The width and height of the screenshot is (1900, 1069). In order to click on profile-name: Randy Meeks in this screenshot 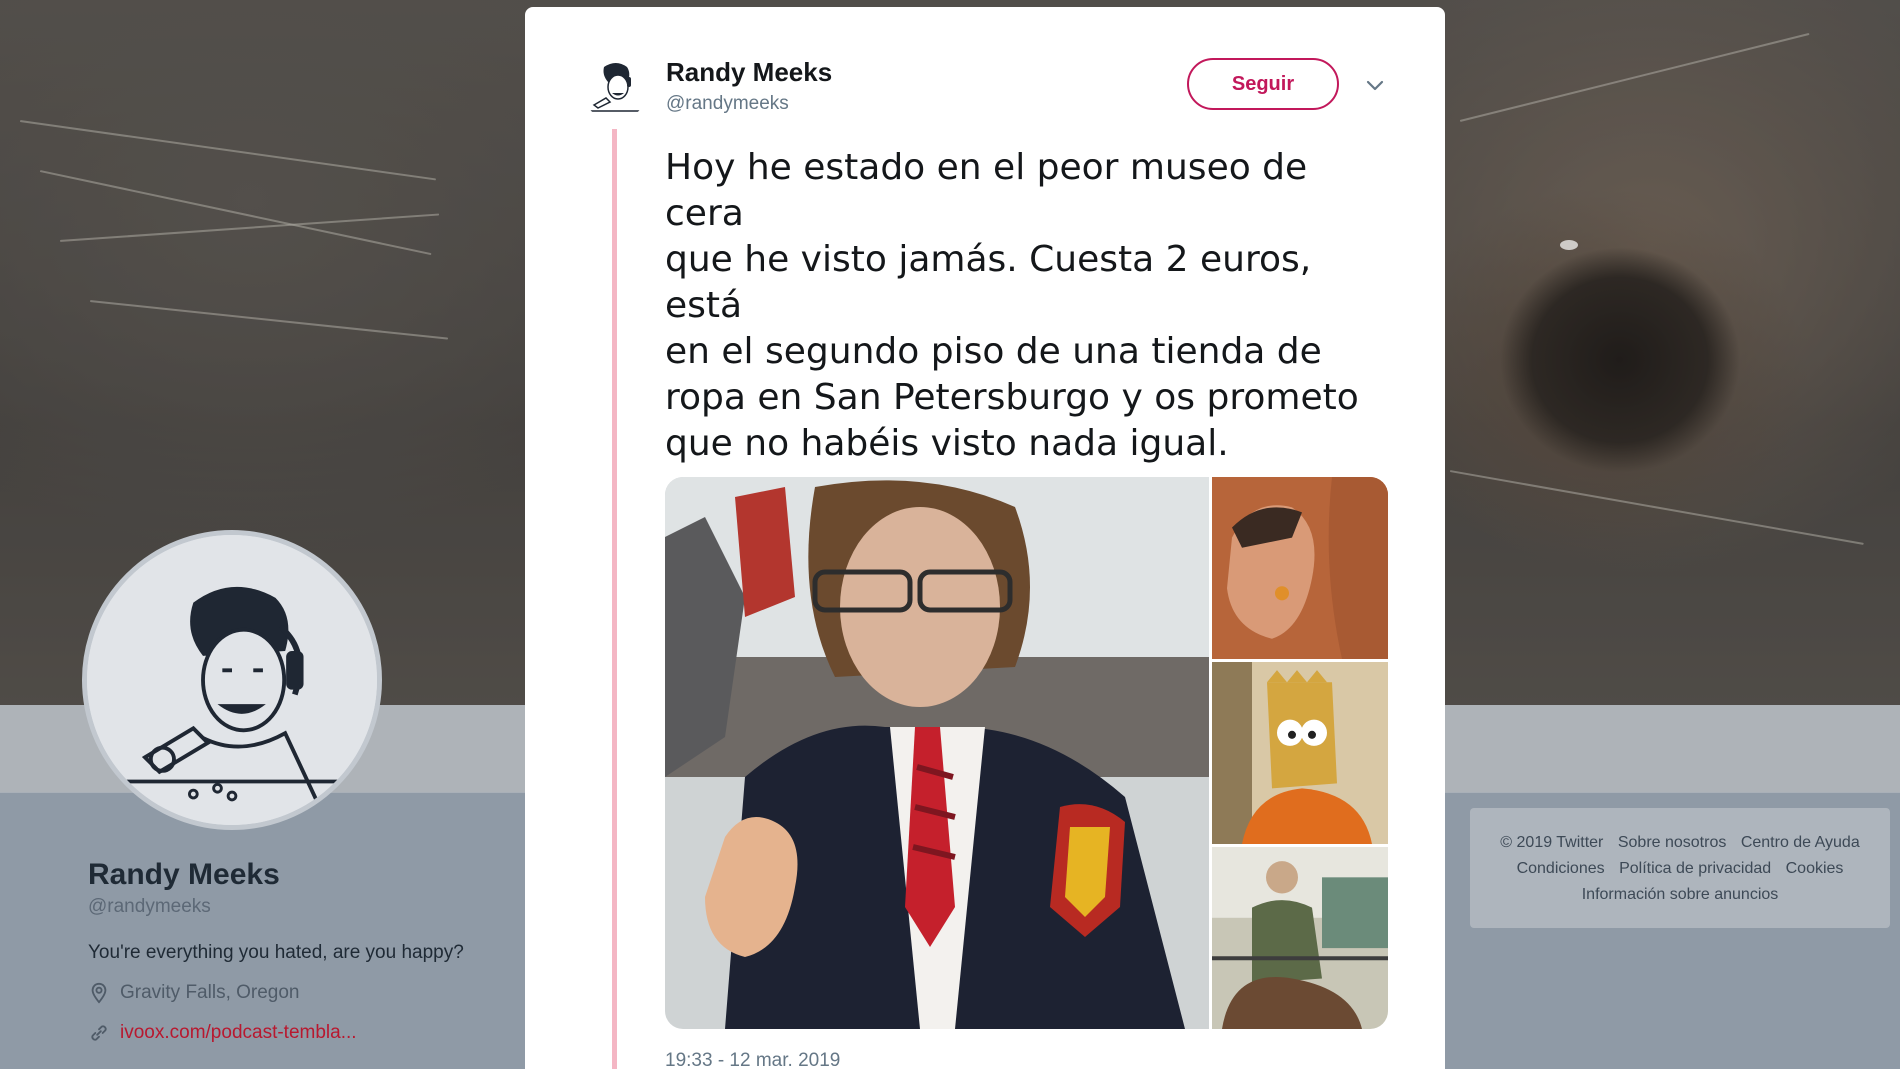, I will do `click(276, 875)`.